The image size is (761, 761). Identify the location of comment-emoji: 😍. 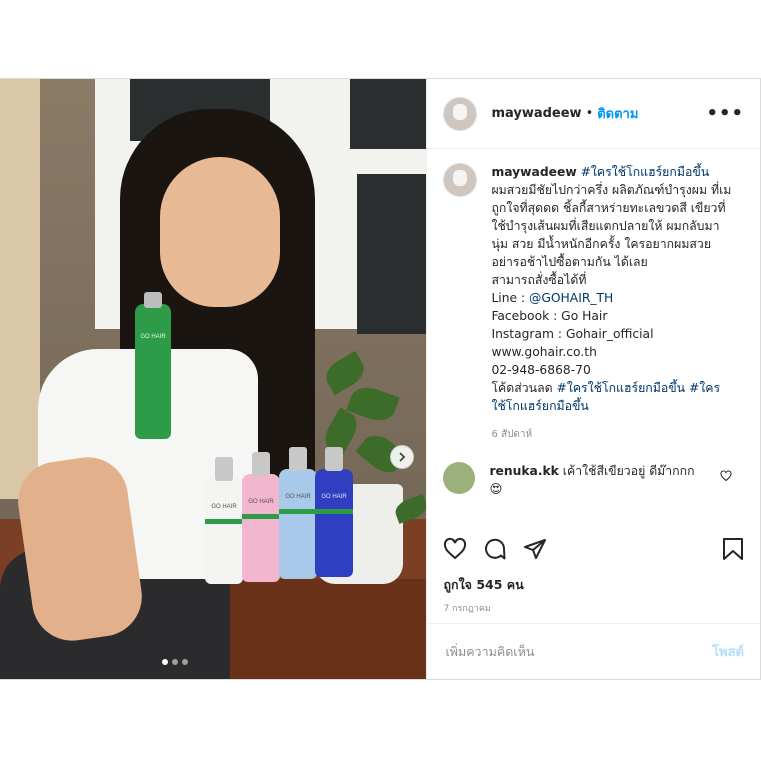
(496, 489).